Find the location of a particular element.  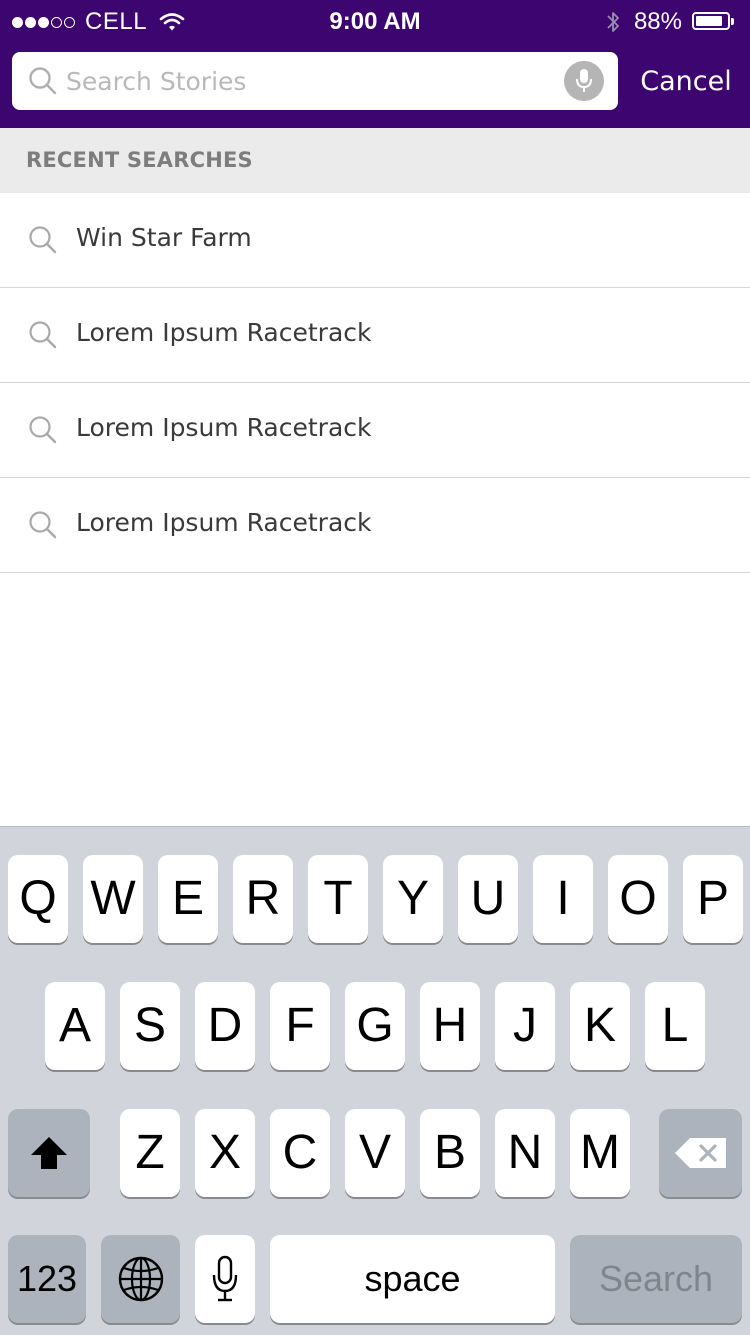

header-bar: CELL 9:00 AM 88% Search Stories Cancel is located at coordinates (375, 64).